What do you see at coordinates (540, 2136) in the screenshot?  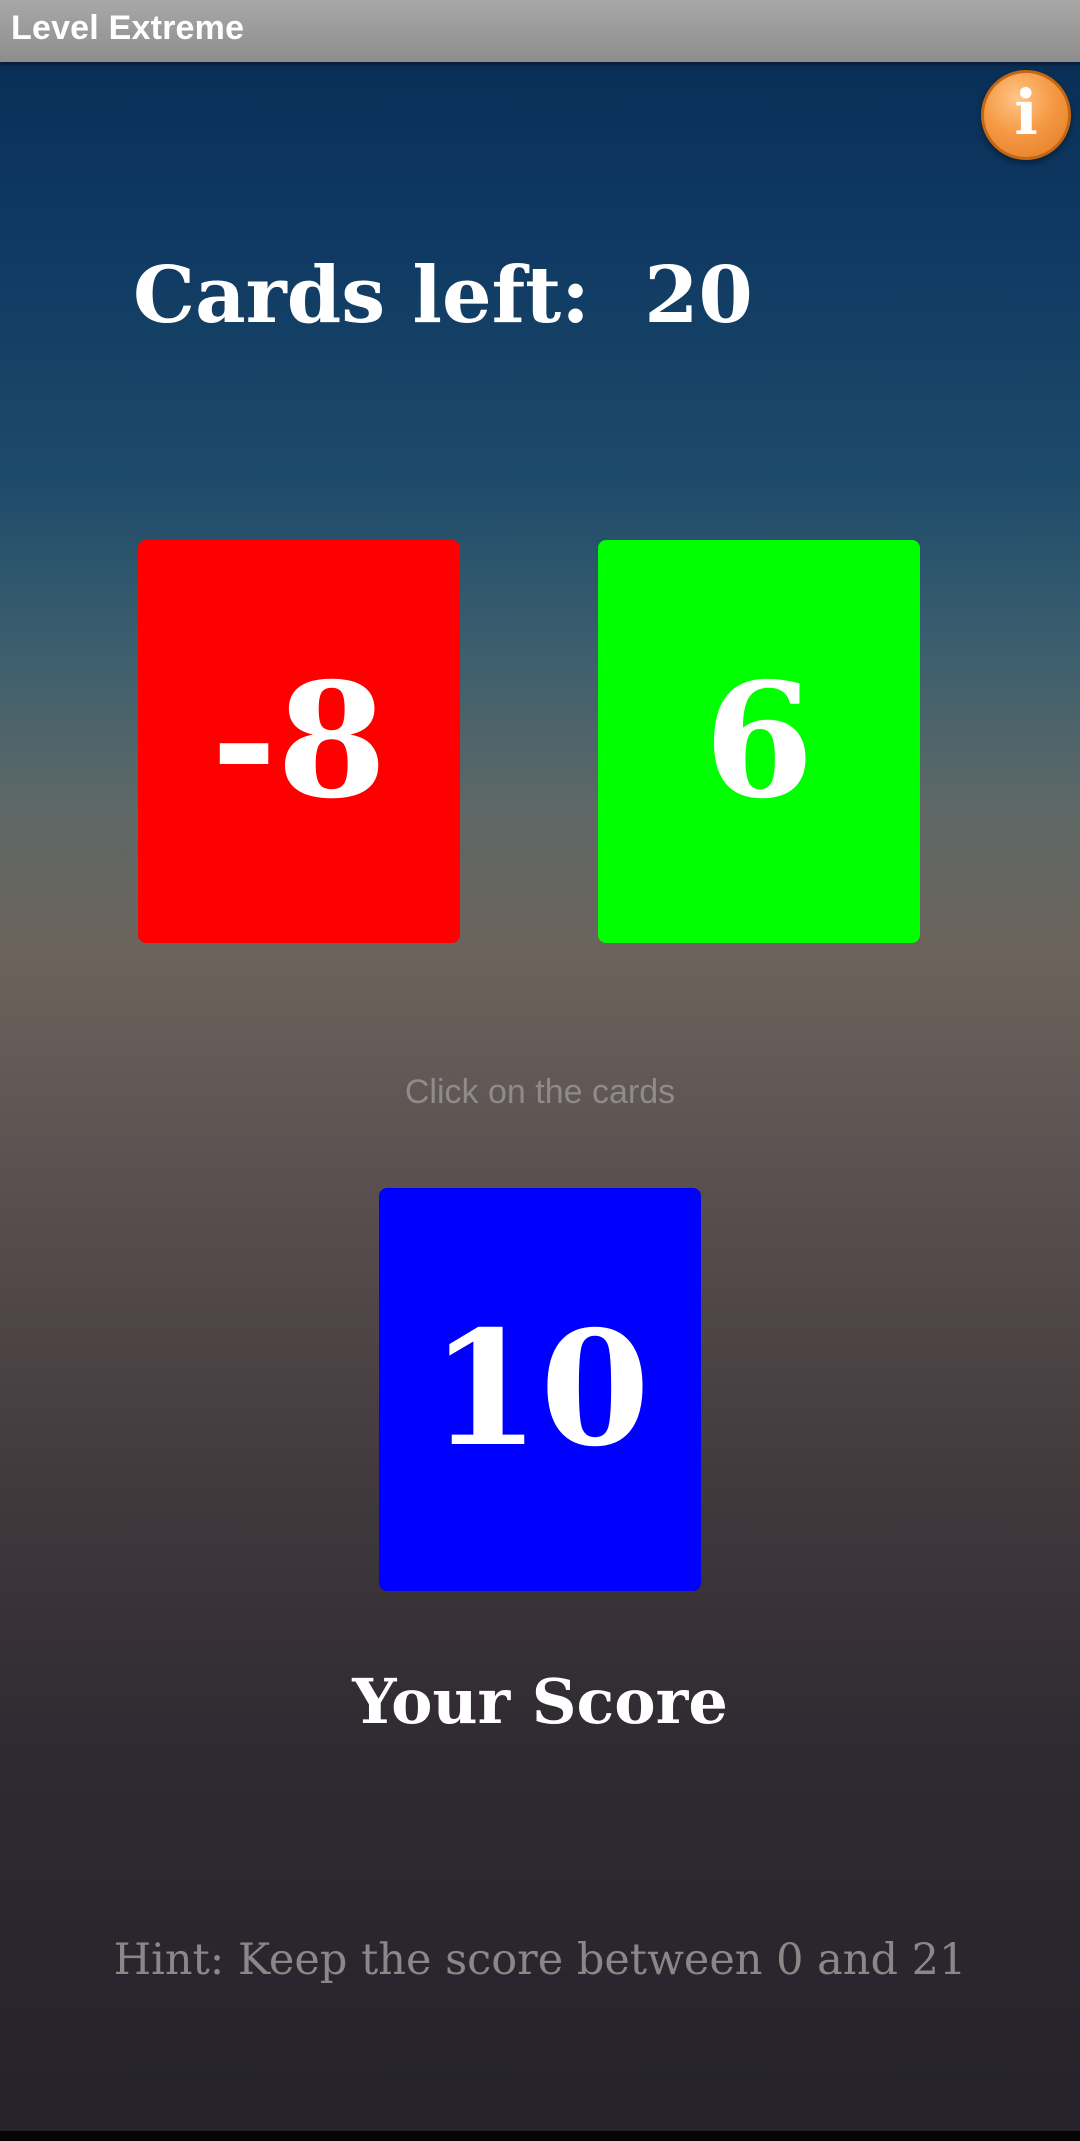 I see `bottom-edge` at bounding box center [540, 2136].